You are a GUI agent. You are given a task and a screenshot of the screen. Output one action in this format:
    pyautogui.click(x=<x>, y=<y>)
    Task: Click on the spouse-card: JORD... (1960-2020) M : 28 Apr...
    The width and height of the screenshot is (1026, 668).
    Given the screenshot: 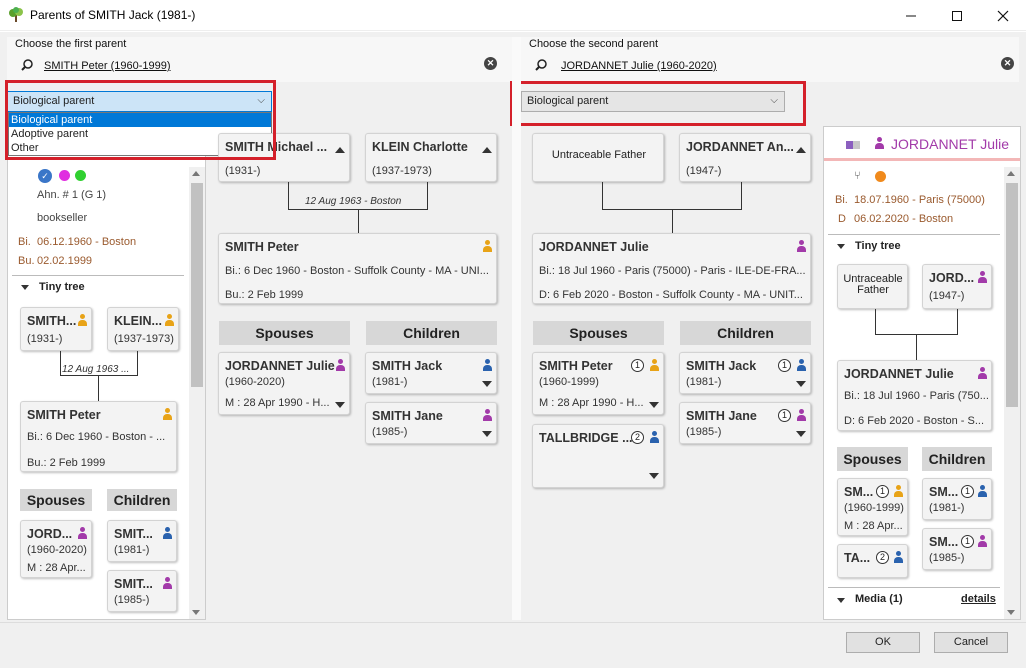 What is the action you would take?
    pyautogui.click(x=56, y=549)
    